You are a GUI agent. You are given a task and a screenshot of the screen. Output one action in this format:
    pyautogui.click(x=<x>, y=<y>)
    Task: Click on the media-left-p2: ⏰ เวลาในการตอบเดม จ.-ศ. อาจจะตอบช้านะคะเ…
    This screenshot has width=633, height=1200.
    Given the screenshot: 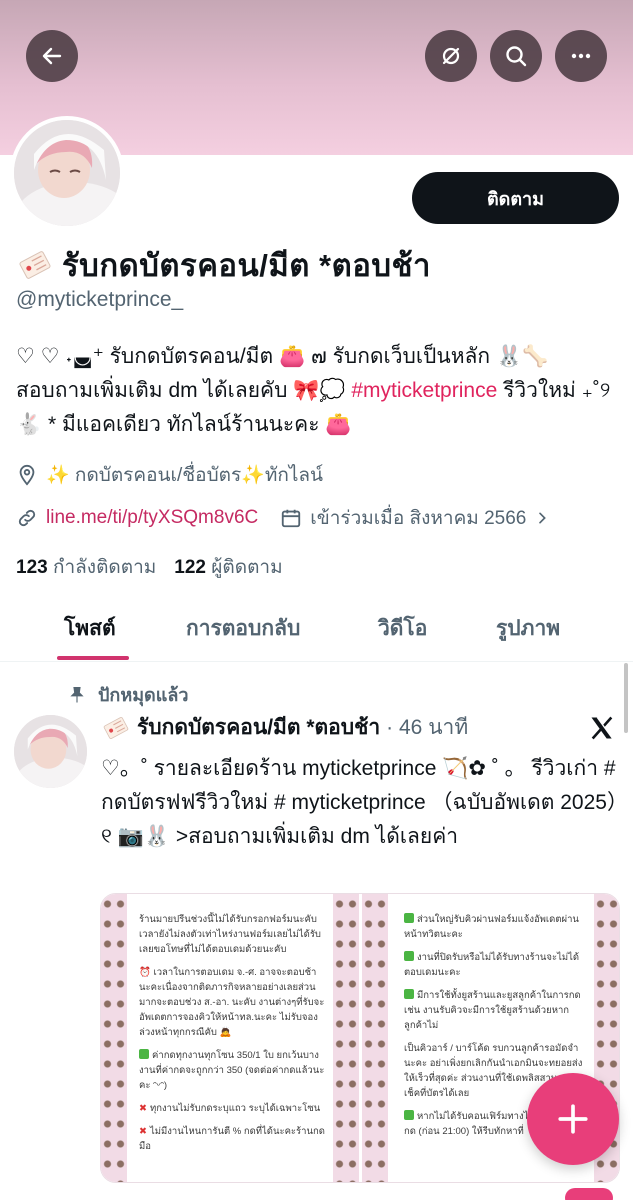 What is the action you would take?
    pyautogui.click(x=232, y=1002)
    